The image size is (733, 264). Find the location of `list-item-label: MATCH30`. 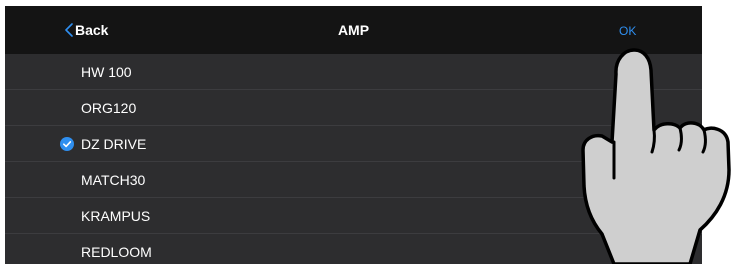

list-item-label: MATCH30 is located at coordinates (113, 180).